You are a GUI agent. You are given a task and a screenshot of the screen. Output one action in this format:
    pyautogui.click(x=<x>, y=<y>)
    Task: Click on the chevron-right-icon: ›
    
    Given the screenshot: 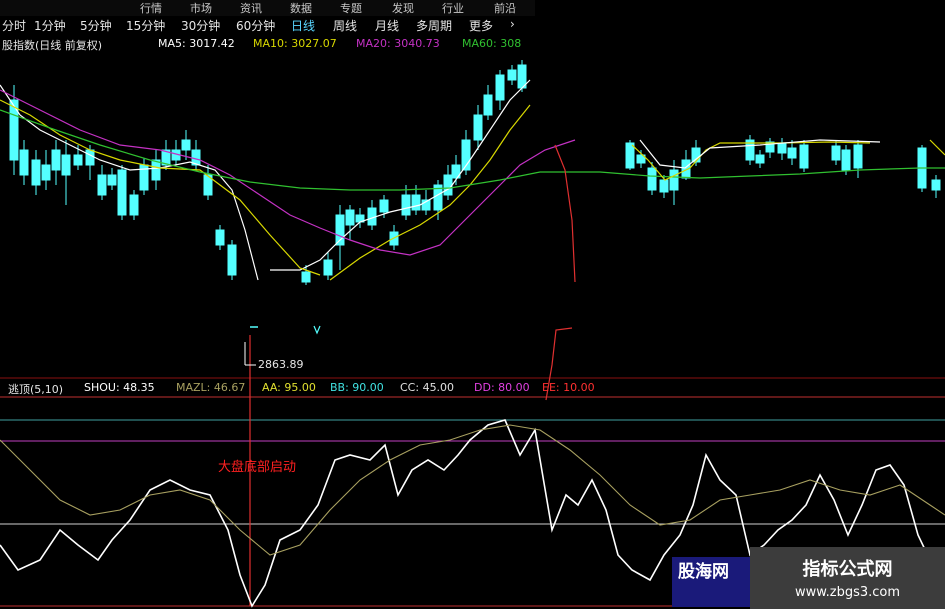 What is the action you would take?
    pyautogui.click(x=512, y=24)
    